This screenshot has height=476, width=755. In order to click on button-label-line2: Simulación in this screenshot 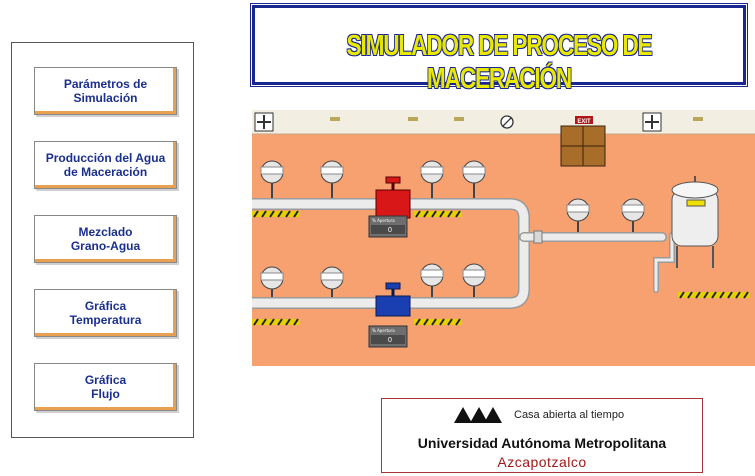, I will do `click(105, 98)`.